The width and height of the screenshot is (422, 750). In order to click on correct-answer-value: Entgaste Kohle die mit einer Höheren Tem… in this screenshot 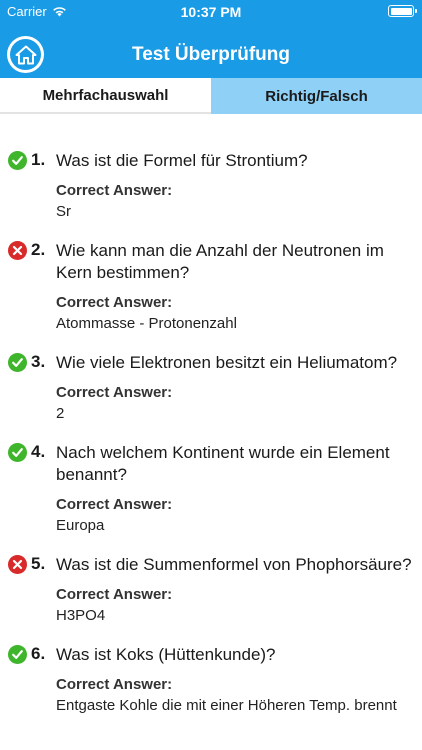, I will do `click(226, 705)`.